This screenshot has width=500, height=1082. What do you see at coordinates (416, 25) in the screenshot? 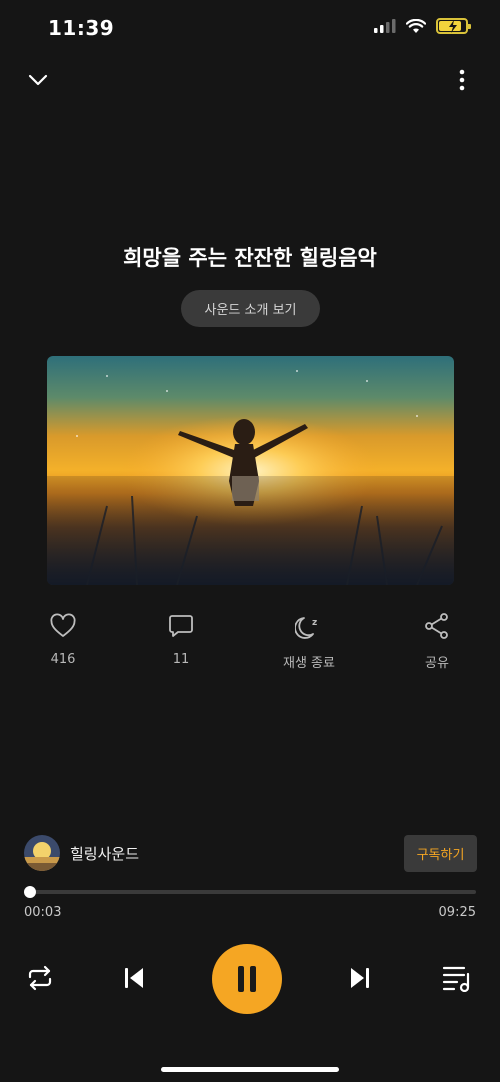
I see `wifi-icon` at bounding box center [416, 25].